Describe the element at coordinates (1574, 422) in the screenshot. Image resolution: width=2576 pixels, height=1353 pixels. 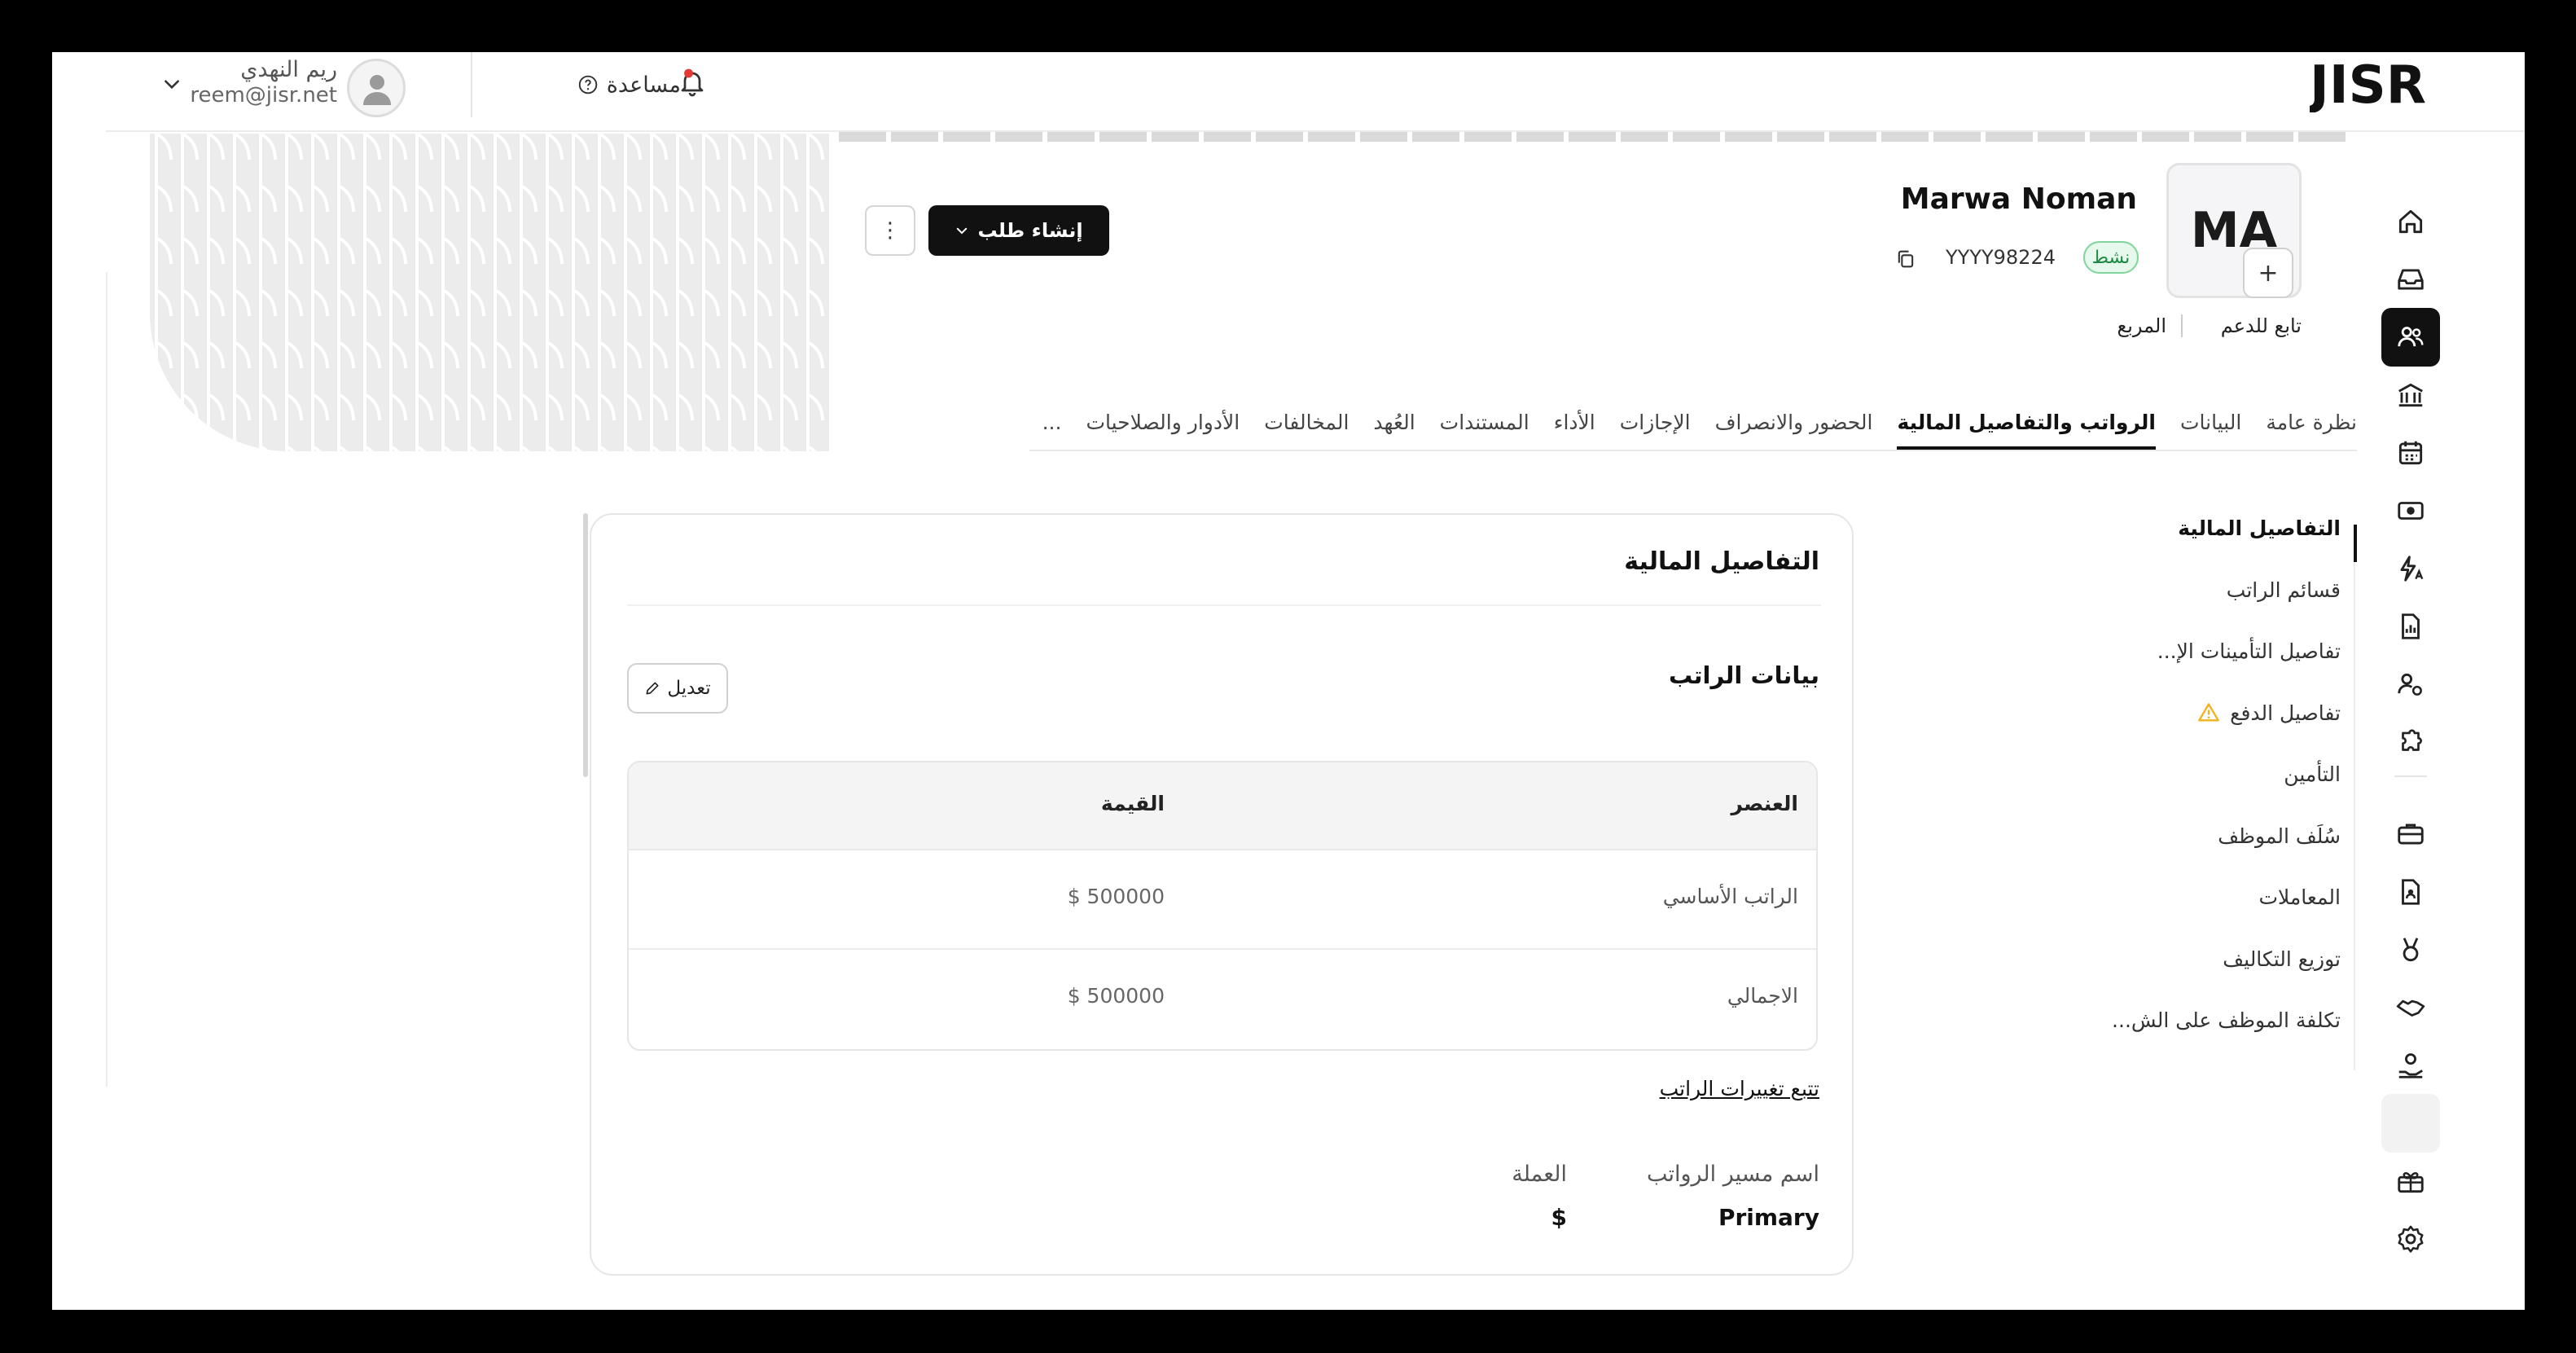
I see `tab-item: الأداء` at that location.